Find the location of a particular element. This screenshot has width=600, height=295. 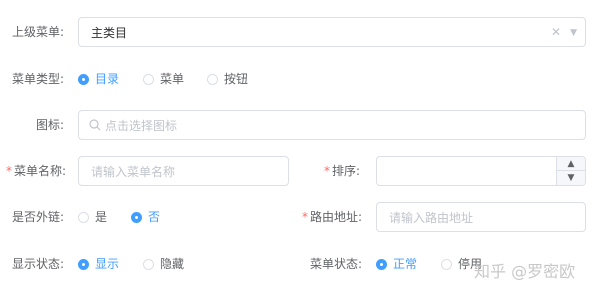

parent-menu-label: 上级菜单: is located at coordinates (38, 32).